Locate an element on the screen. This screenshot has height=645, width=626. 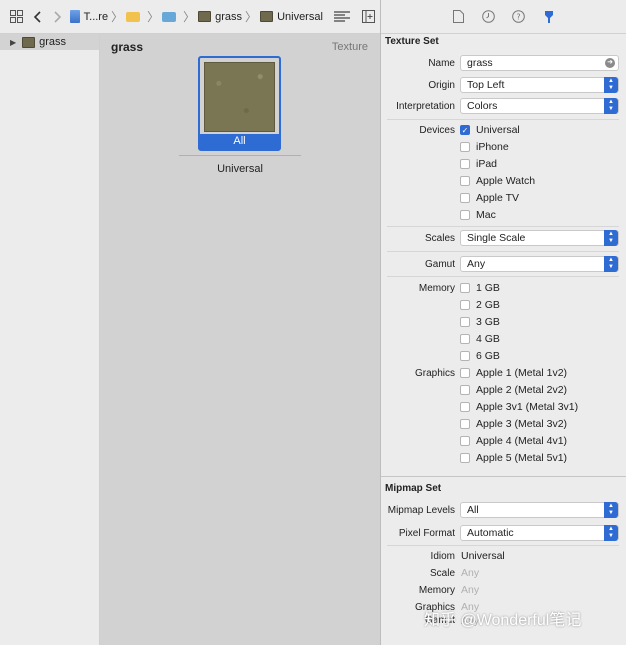
back-arrow-icon is located at coordinates (38, 17).